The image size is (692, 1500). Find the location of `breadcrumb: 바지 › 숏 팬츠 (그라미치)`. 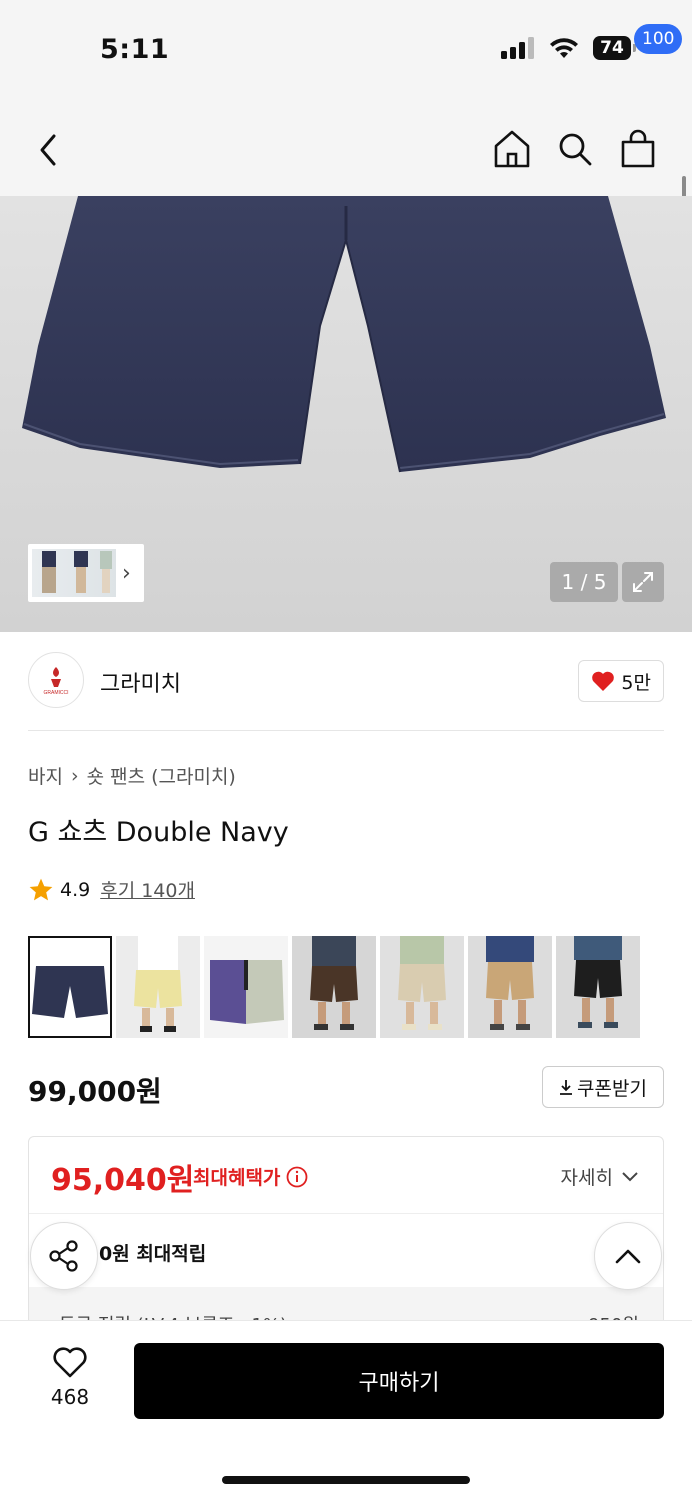

breadcrumb: 바지 › 숏 팬츠 (그라미치) is located at coordinates (132, 775).